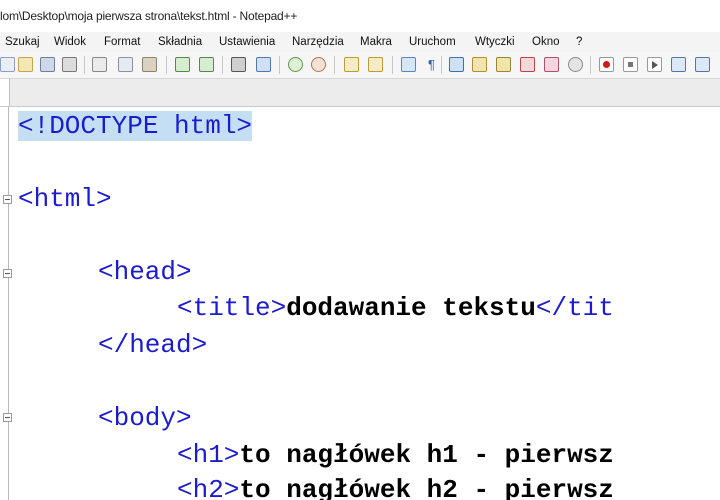 The width and height of the screenshot is (720, 500). I want to click on h2-open-tag: <h2>, so click(208, 487).